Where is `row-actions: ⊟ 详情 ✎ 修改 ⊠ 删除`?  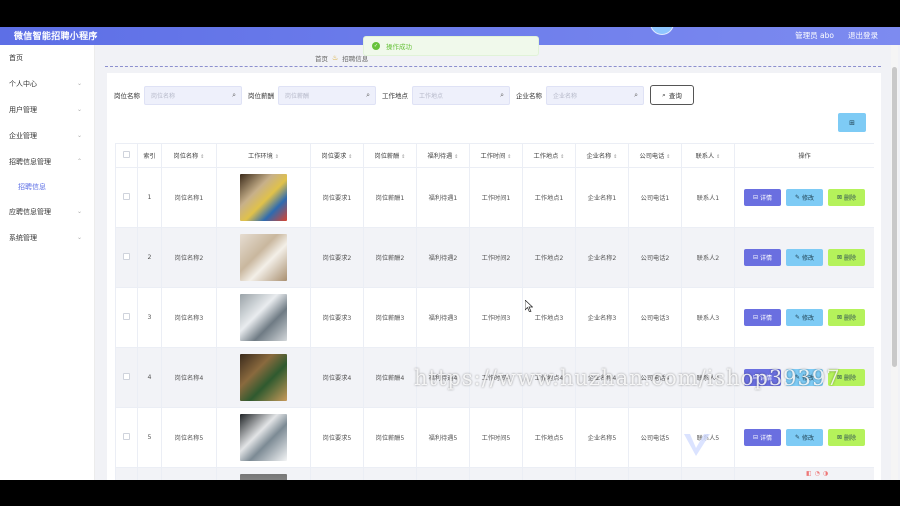
row-actions: ⊟ 详情 ✎ 修改 ⊠ 删除 is located at coordinates (805, 317).